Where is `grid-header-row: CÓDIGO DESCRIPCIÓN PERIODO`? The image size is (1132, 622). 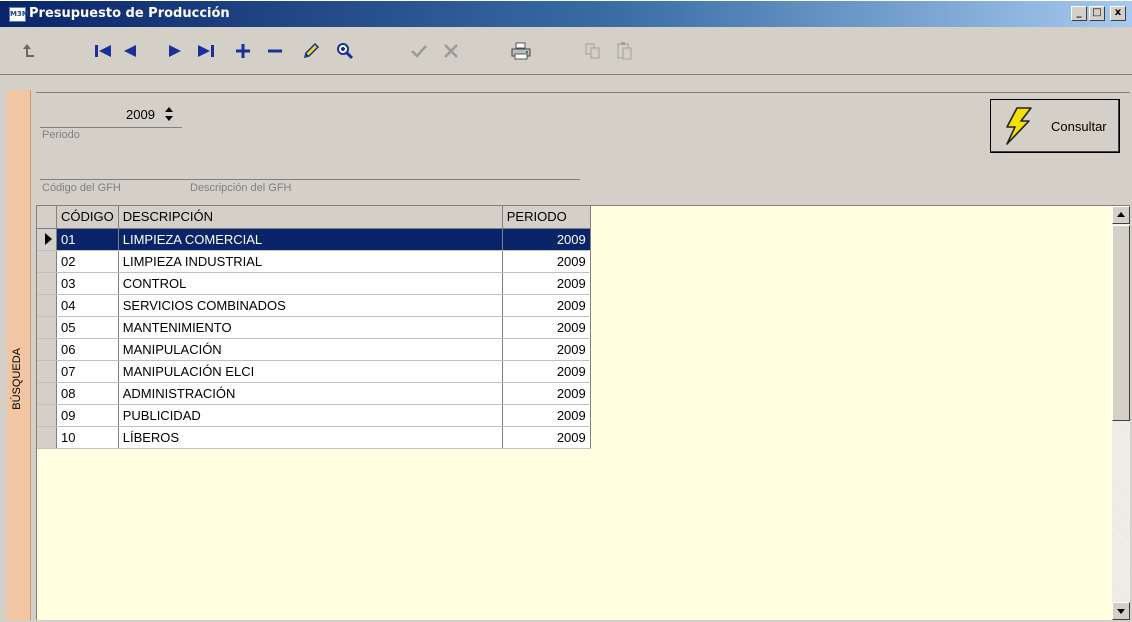
grid-header-row: CÓDIGO DESCRIPCIÓN PERIODO is located at coordinates (314, 217).